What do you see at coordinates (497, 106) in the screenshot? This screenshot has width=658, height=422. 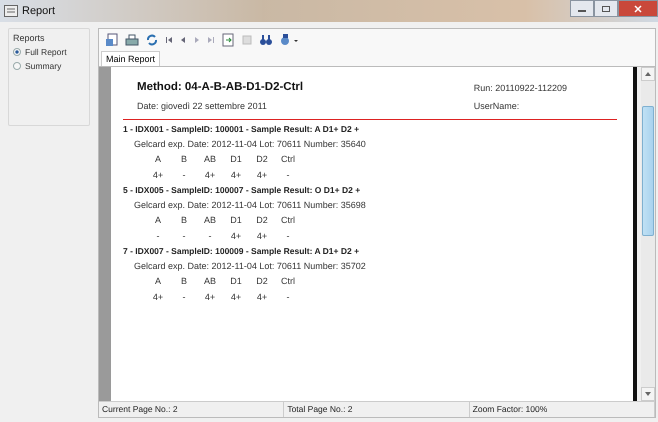 I see `user-name-label: UserName:` at bounding box center [497, 106].